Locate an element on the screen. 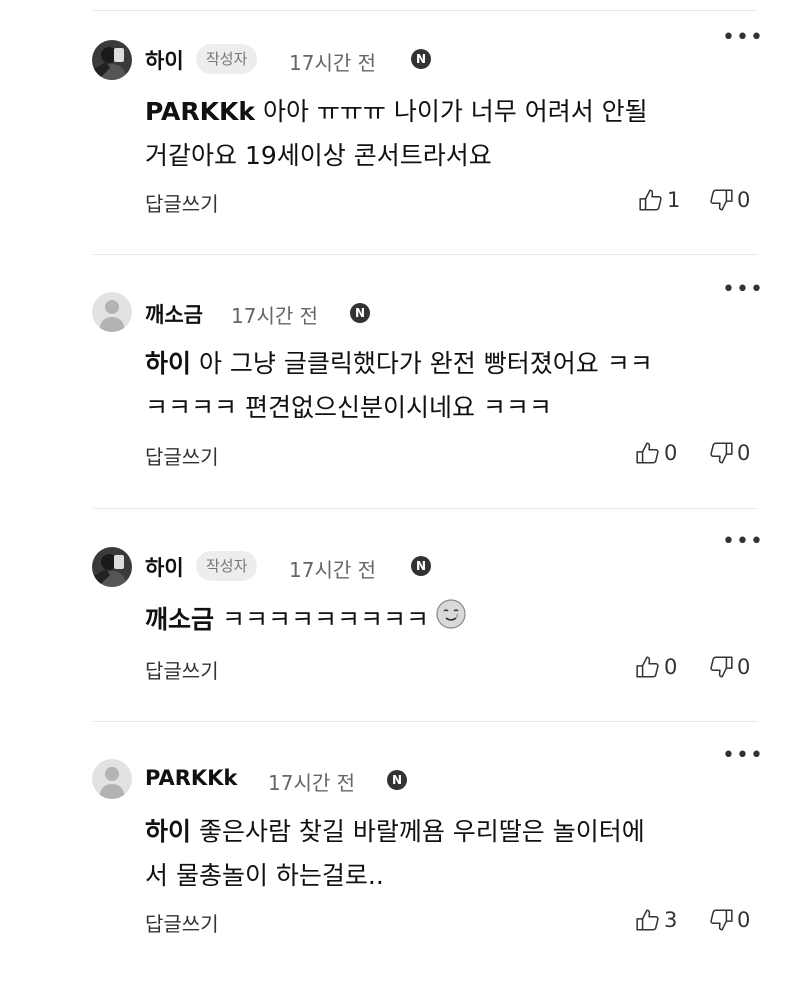  comment-author: PARKKk is located at coordinates (191, 778).